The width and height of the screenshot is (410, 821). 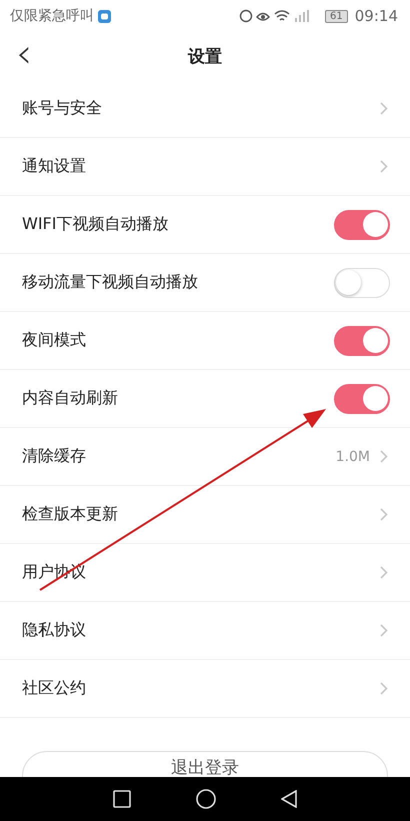 I want to click on setting-label: 检查版本更新, so click(x=70, y=514).